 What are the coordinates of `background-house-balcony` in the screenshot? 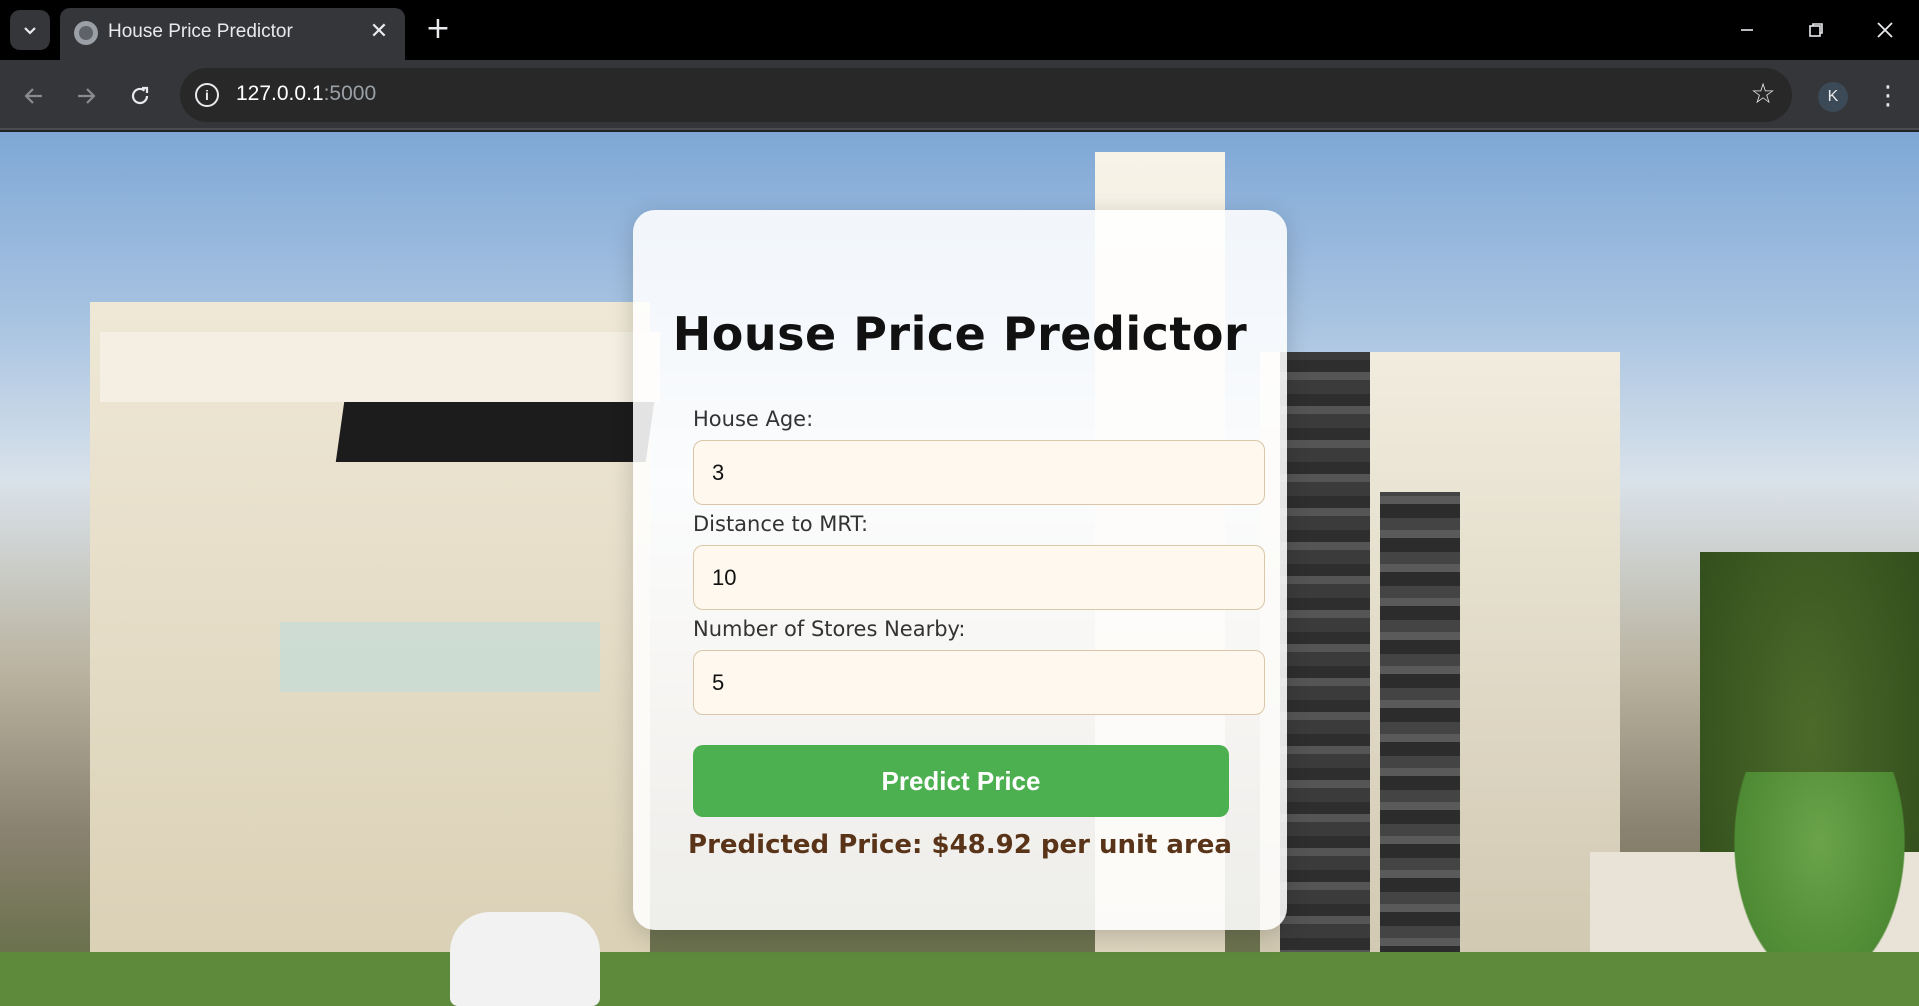 It's located at (440, 657).